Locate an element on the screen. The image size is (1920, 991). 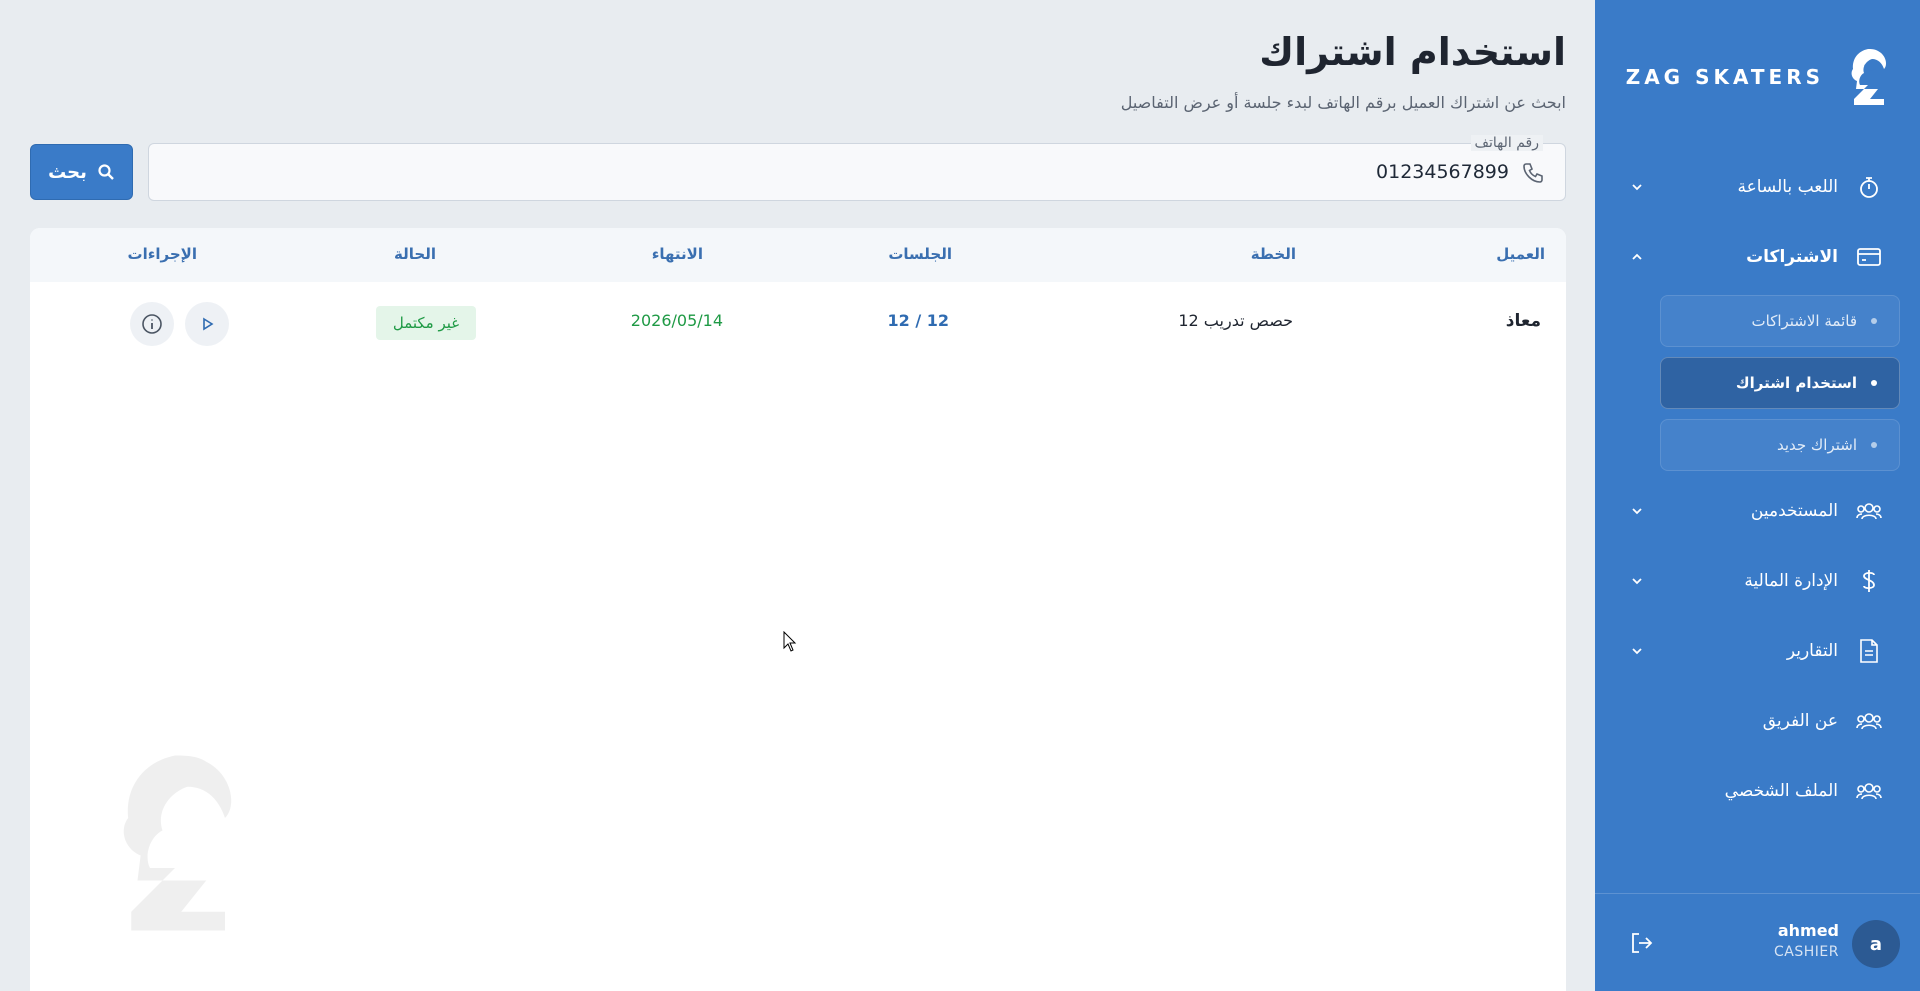
column-header-expiry: الانتهاء is located at coordinates (677, 254).